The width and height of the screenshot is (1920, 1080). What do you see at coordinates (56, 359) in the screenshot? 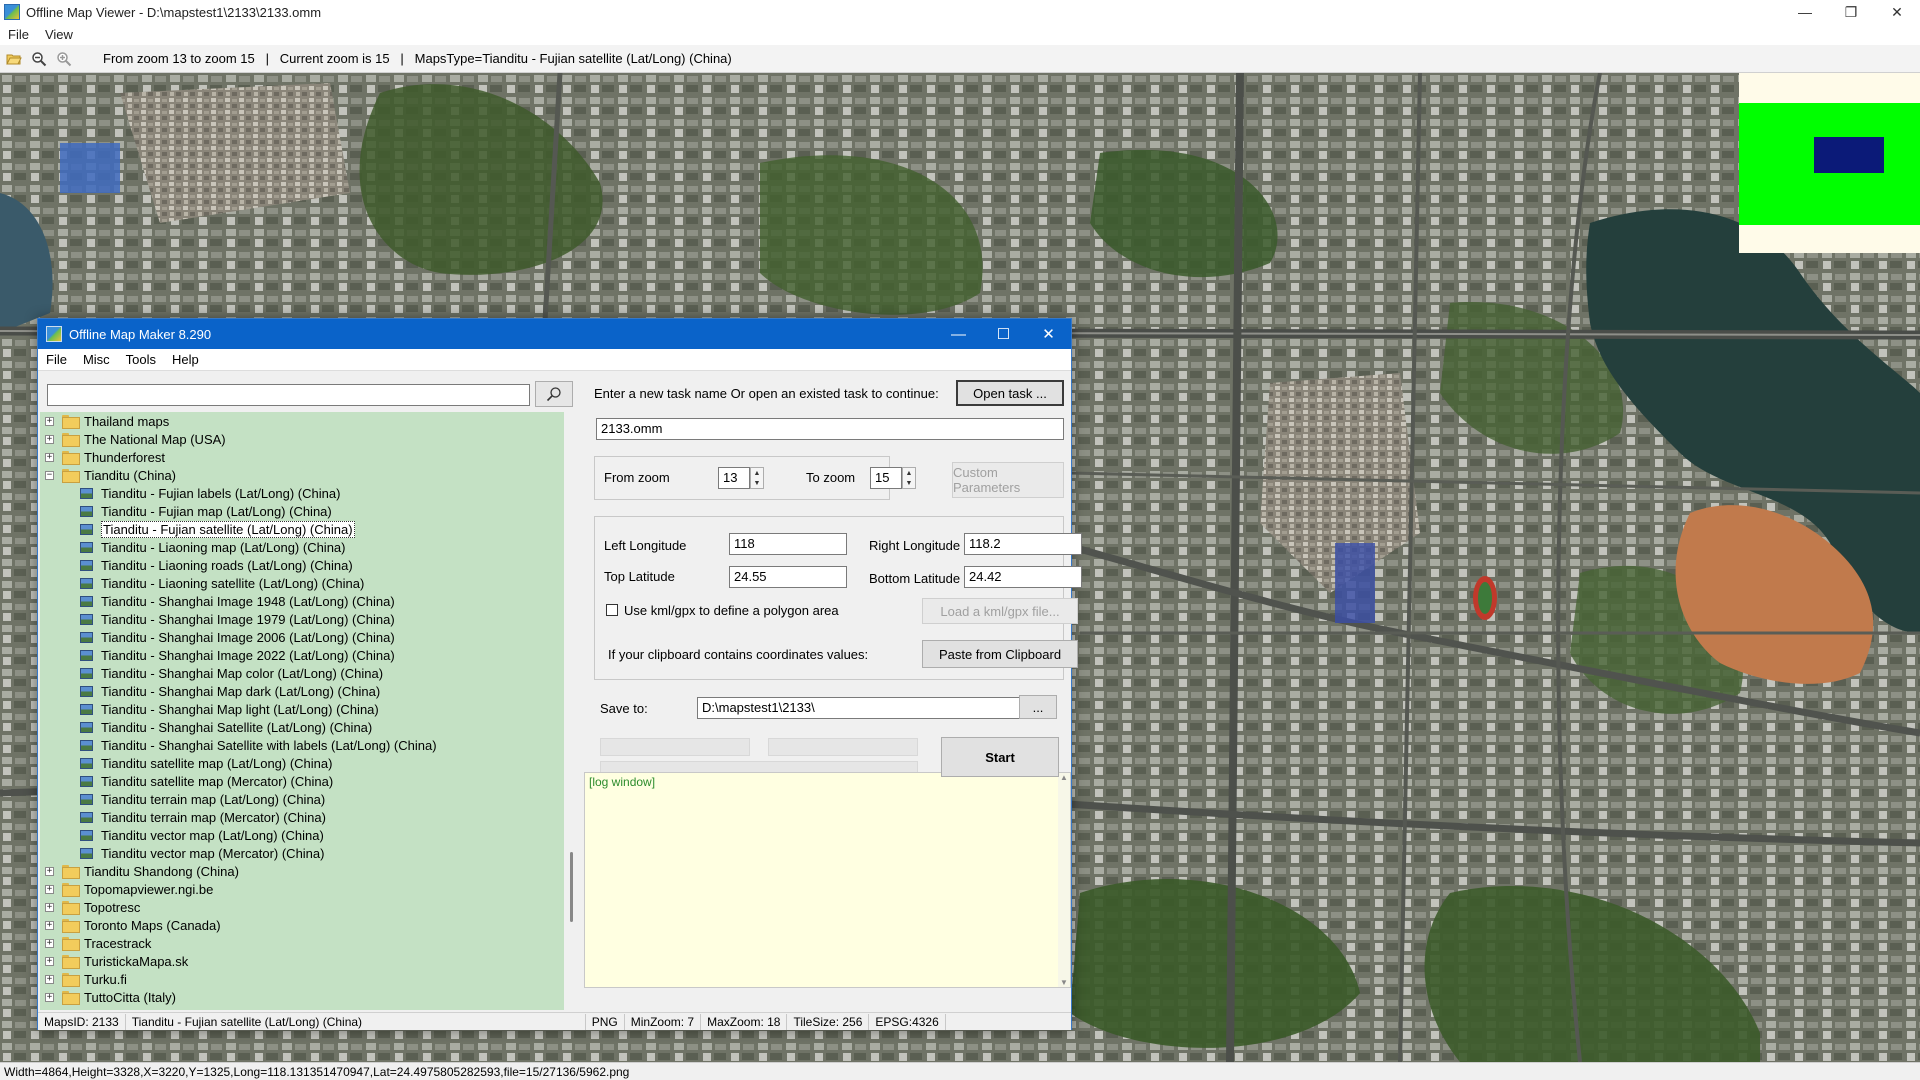
I see `dialog-menu-file: File` at bounding box center [56, 359].